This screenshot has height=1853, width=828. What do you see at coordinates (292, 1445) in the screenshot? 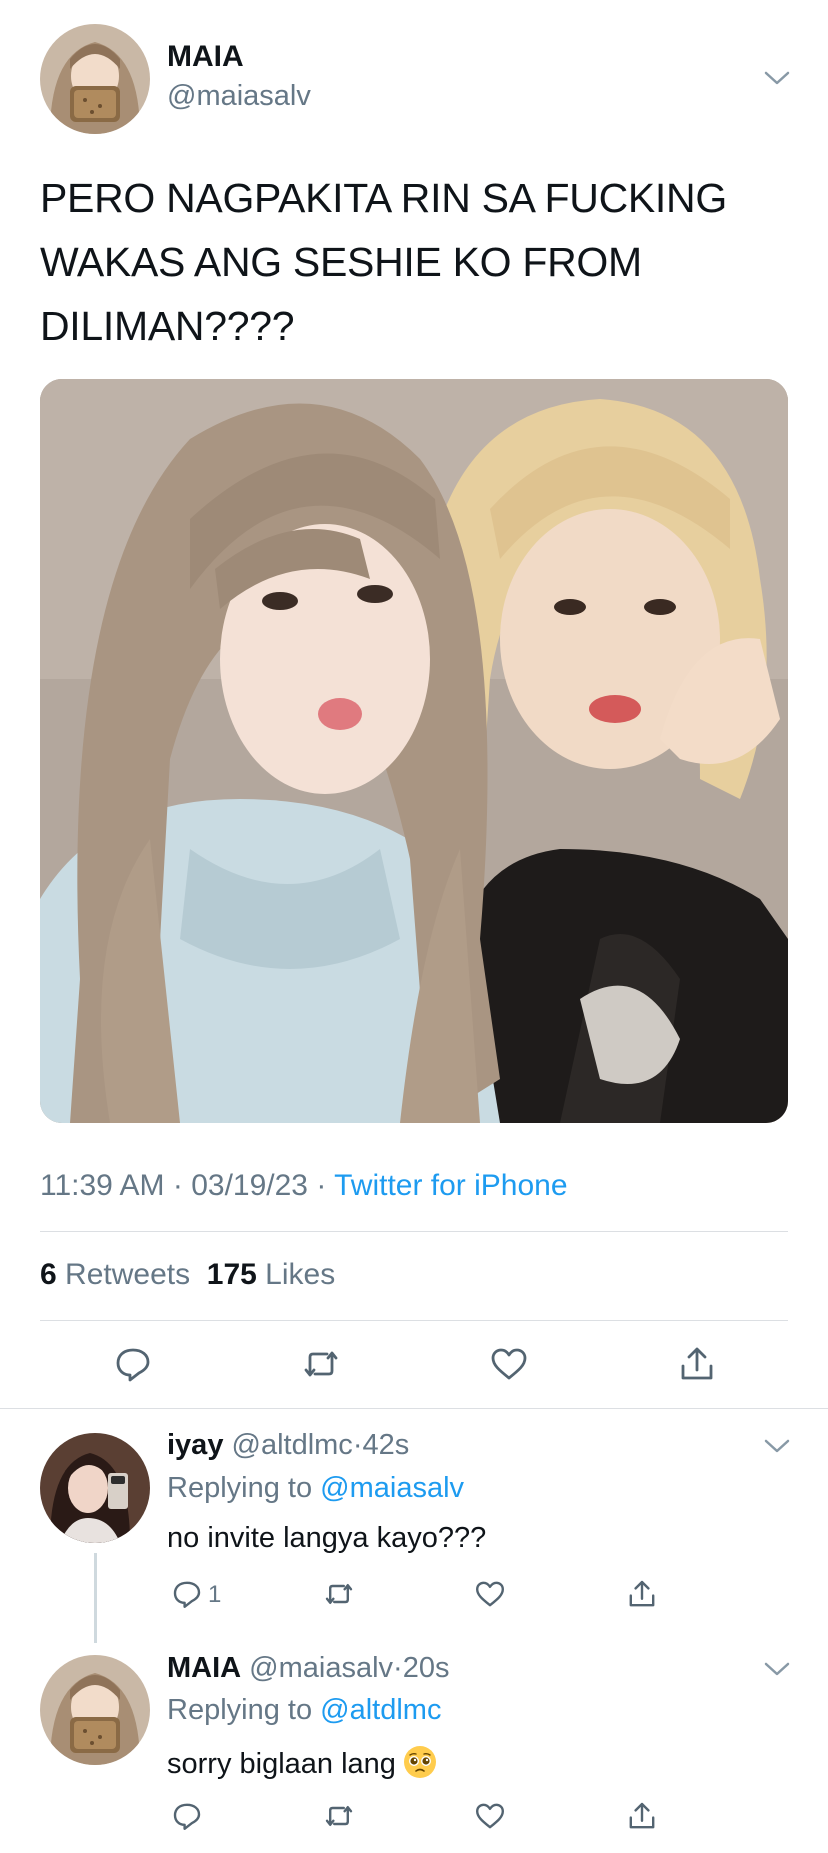
I see `reply-author-handle: @altdlmc` at bounding box center [292, 1445].